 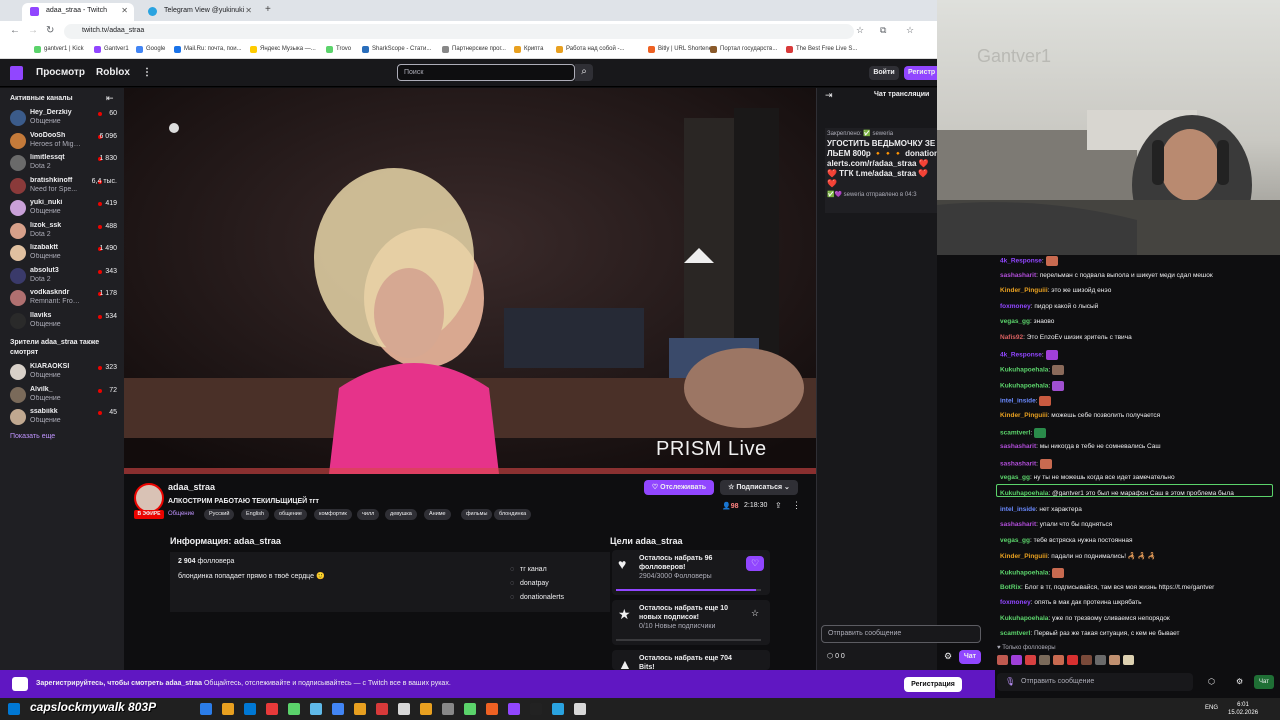 I want to click on back-icon: ←, so click(x=15, y=30).